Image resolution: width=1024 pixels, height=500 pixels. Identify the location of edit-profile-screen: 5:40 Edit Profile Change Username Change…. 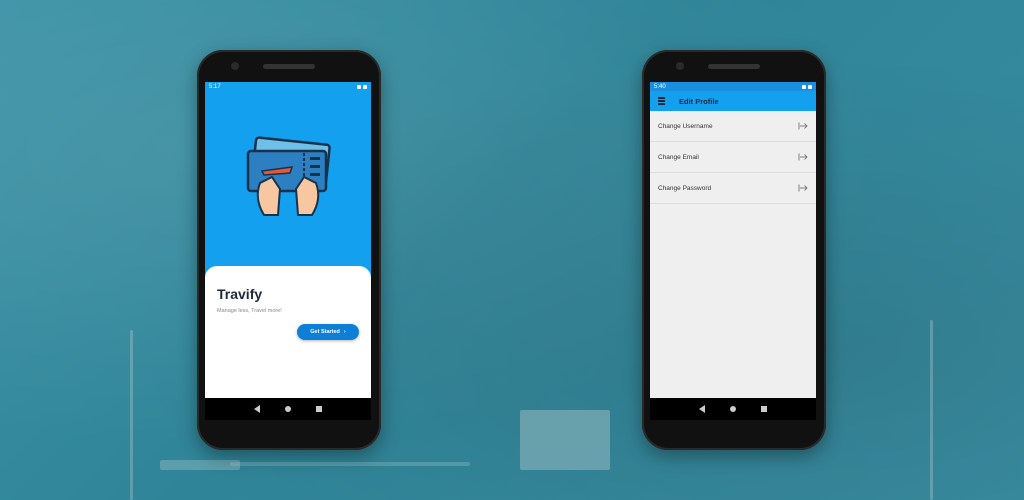
(733, 240).